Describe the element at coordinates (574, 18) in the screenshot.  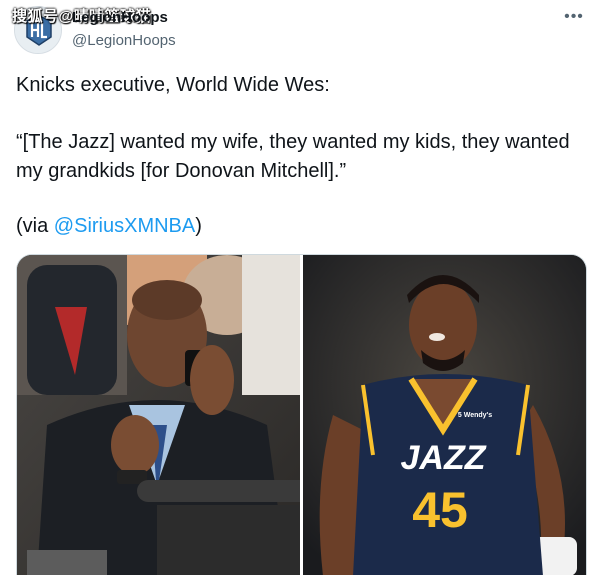
I see `more-options-icon: •••` at that location.